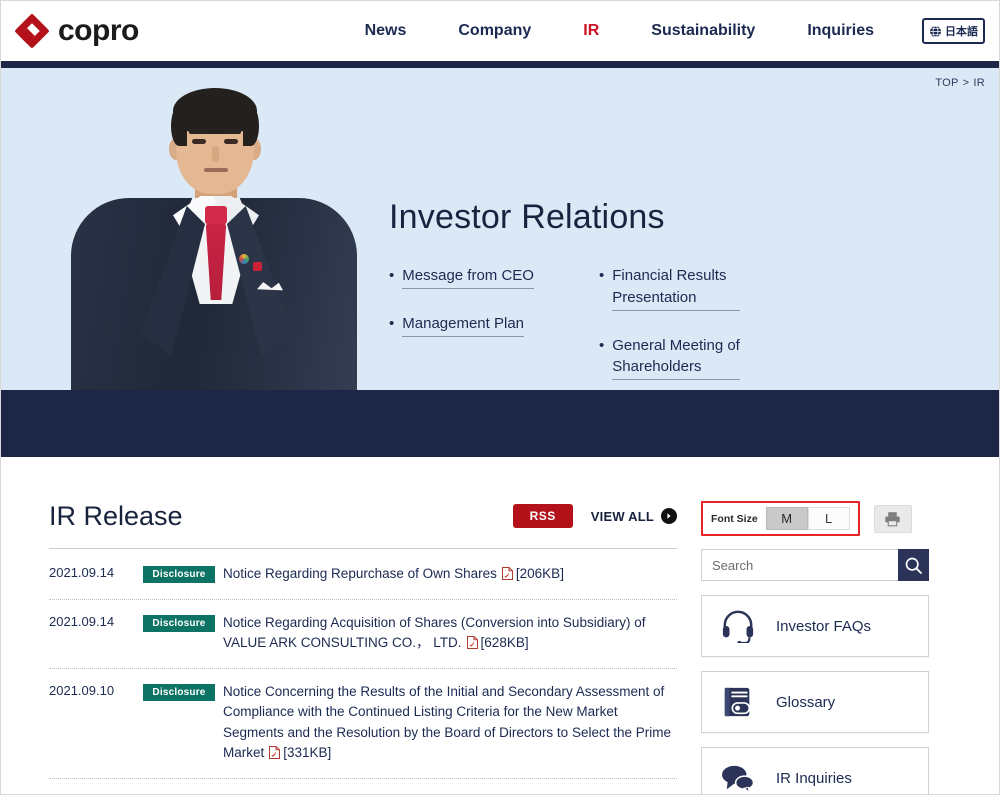 The image size is (1000, 795). Describe the element at coordinates (676, 288) in the screenshot. I see `hero-link-financial-results-presentation: Financial Results Presentation` at that location.